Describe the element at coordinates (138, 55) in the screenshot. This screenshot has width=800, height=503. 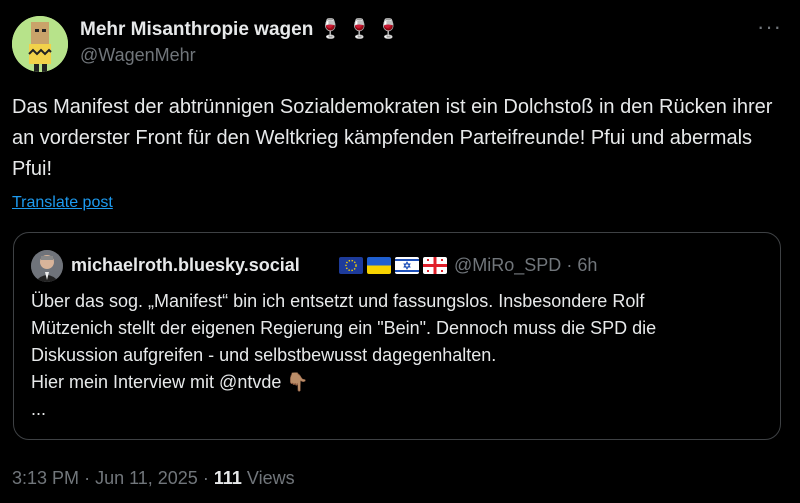
I see `author-handle: @WagenMehr` at that location.